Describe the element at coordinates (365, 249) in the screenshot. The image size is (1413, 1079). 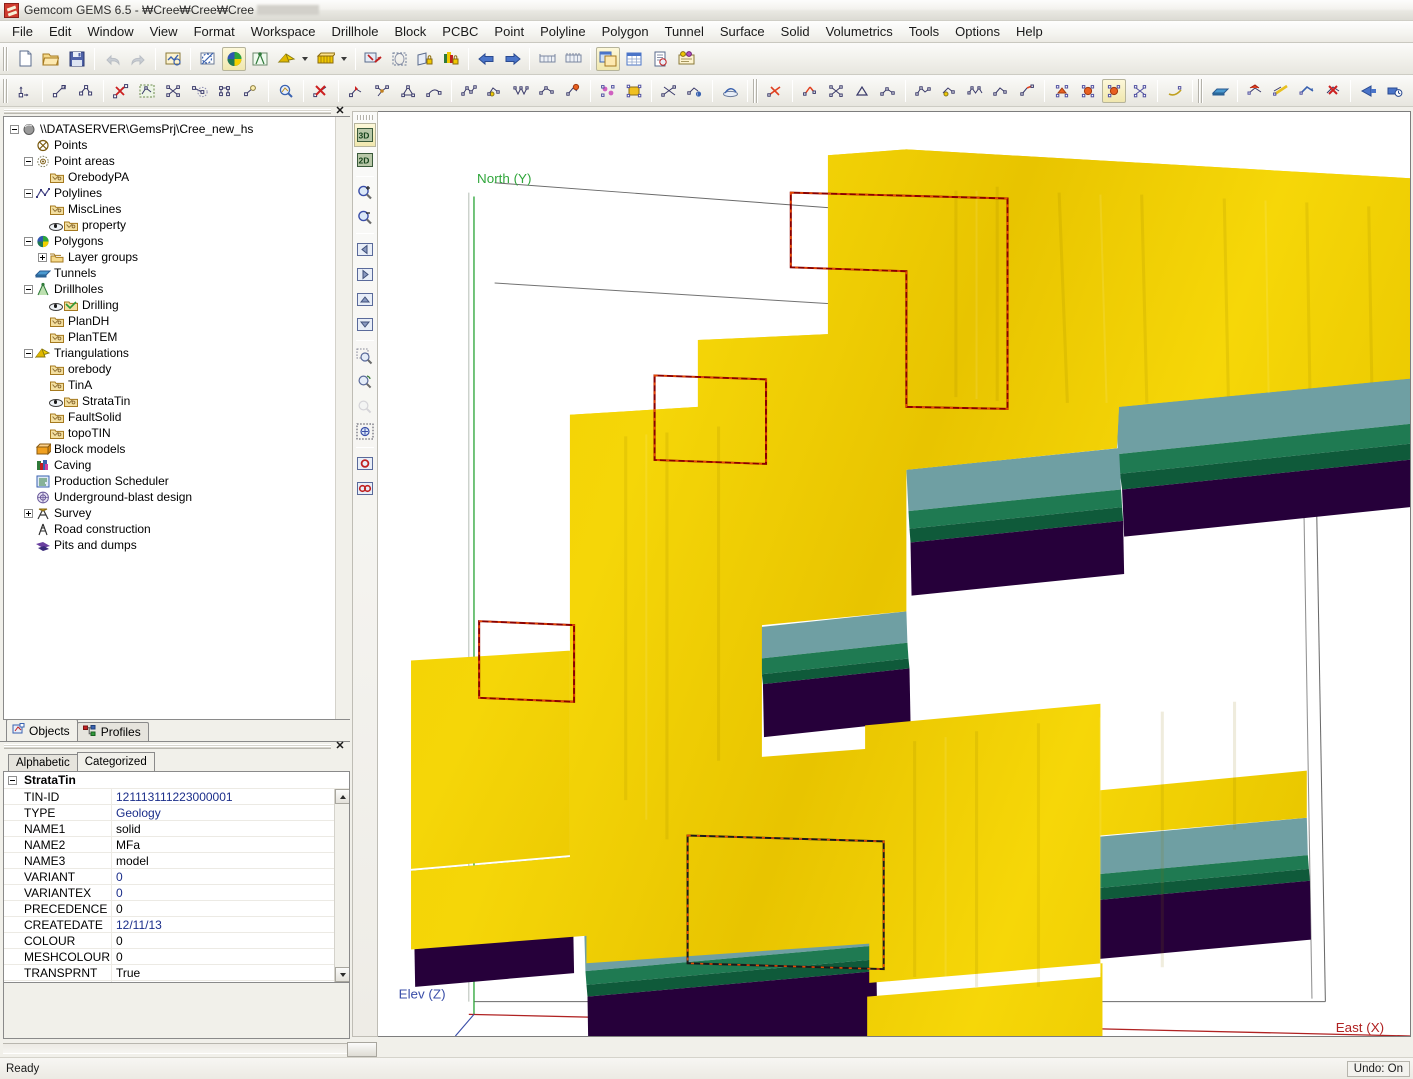
I see `pan-left-icon` at that location.